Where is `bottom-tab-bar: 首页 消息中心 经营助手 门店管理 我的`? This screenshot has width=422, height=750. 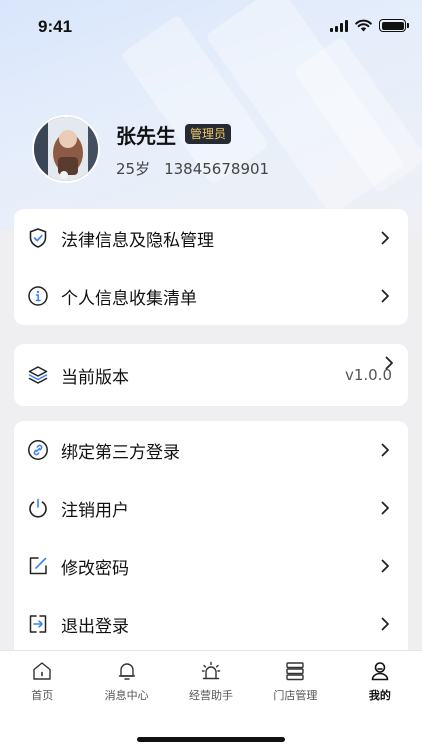
bottom-tab-bar: 首页 消息中心 经营助手 门店管理 我的 is located at coordinates (211, 700).